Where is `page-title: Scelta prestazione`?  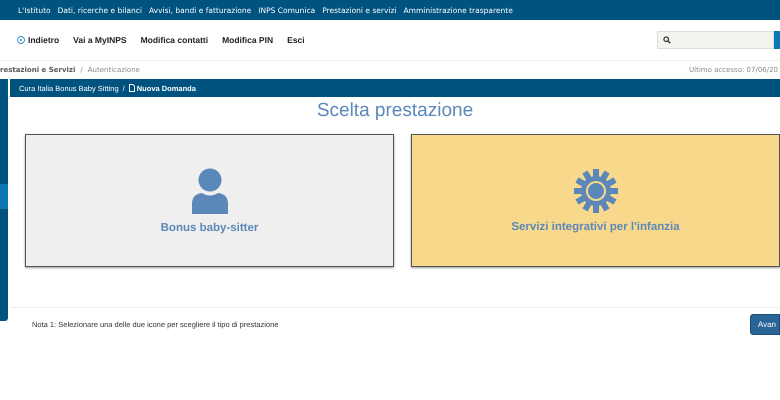 page-title: Scelta prestazione is located at coordinates (395, 111).